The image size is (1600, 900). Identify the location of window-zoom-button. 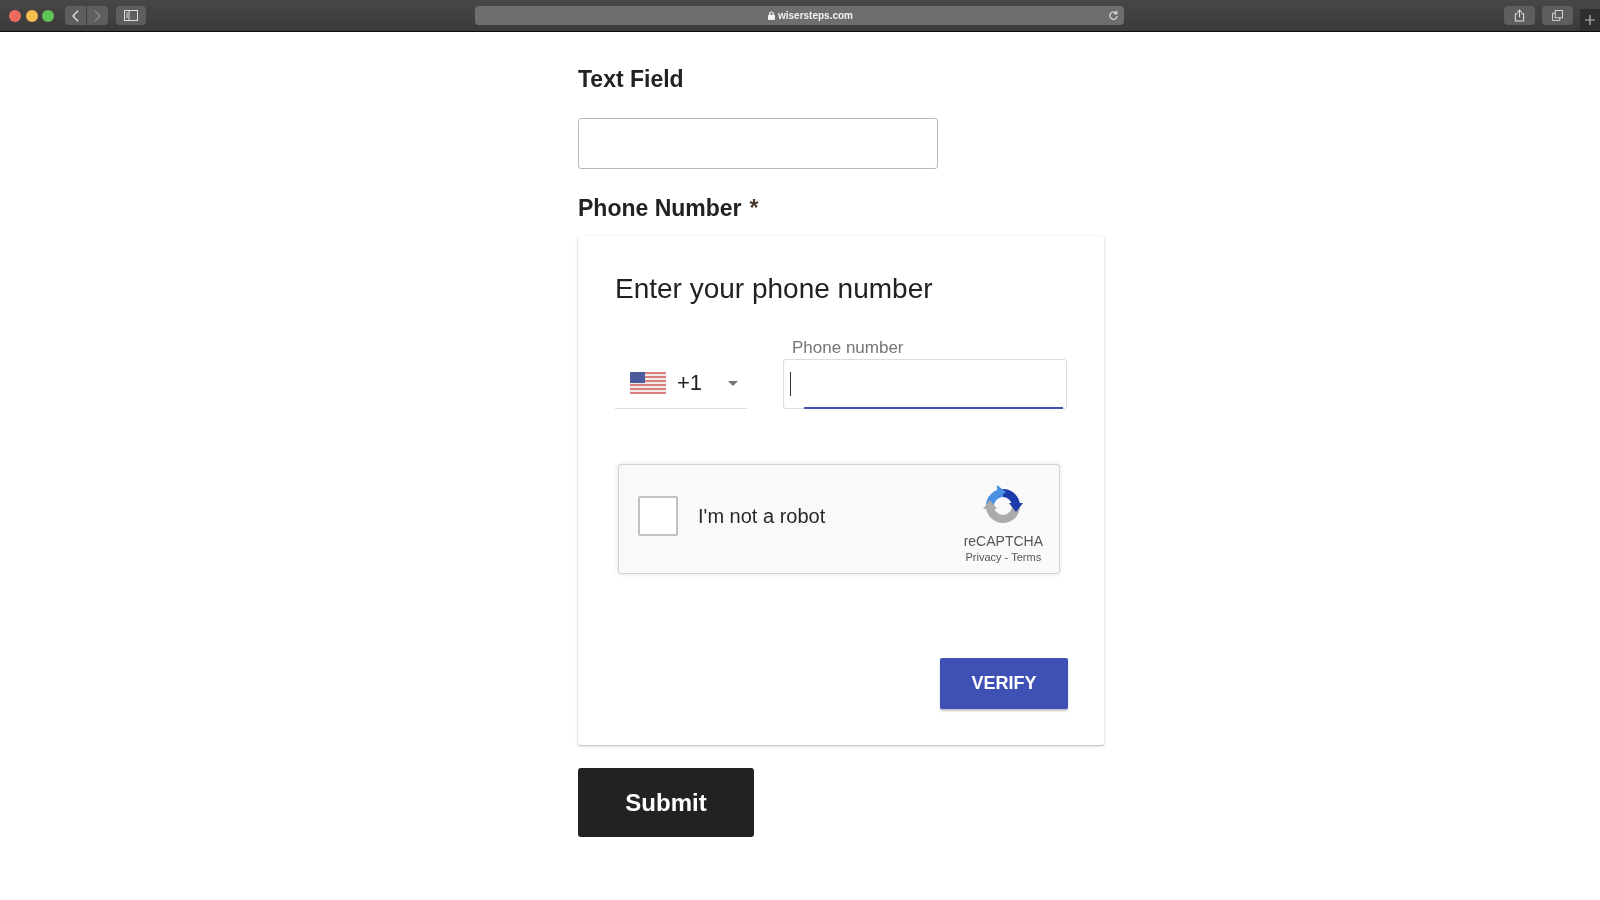
(48, 15).